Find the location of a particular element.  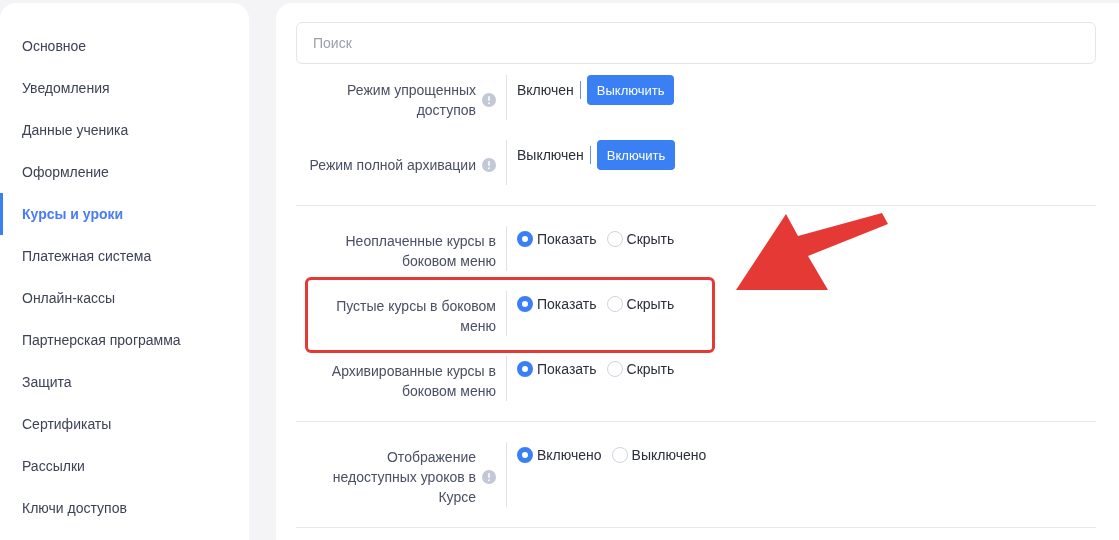

sidebar-item: Партнерская программа is located at coordinates (90, 340).